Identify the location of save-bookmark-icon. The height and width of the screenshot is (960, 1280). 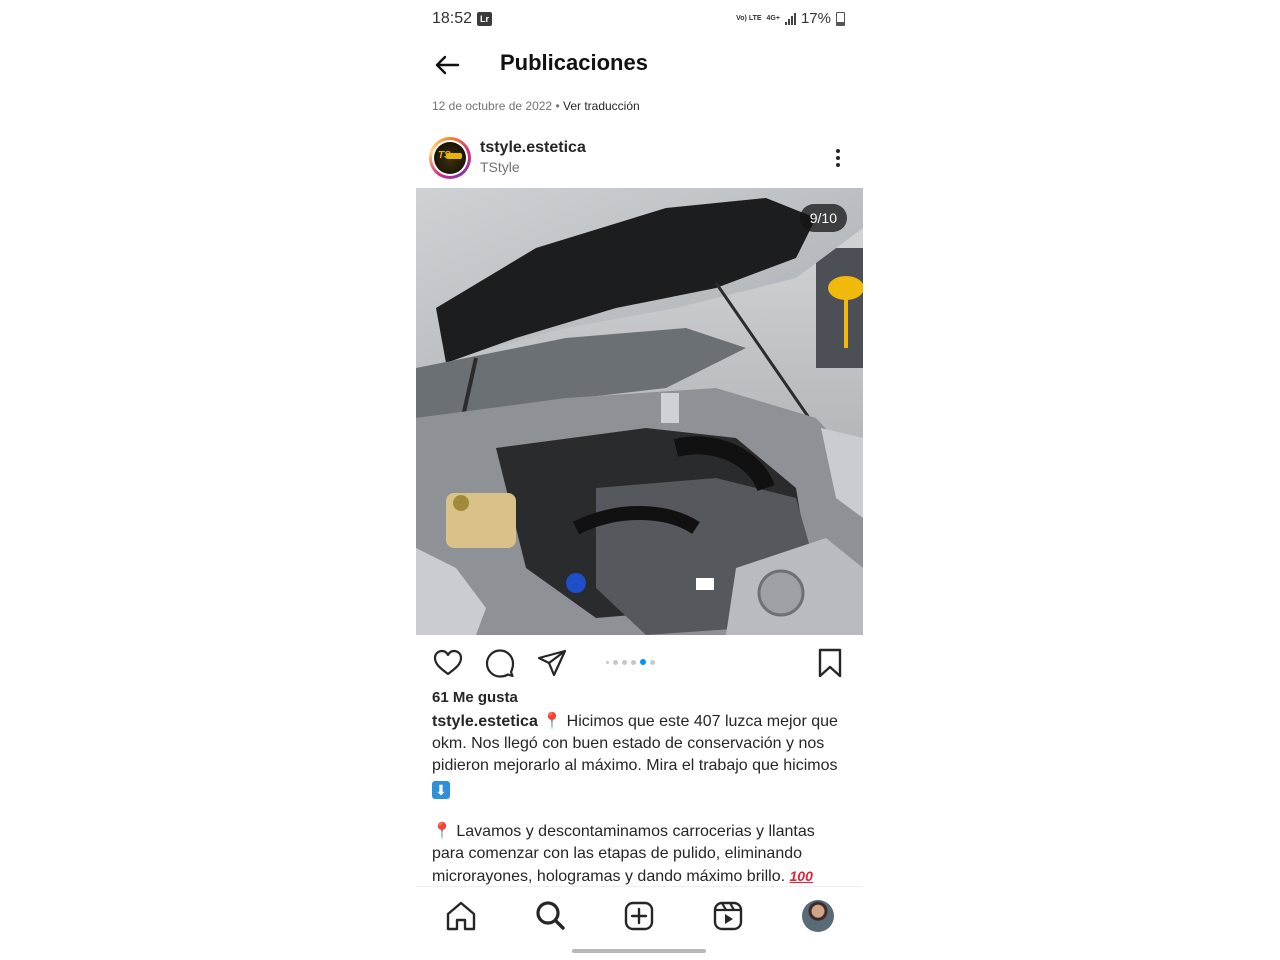
(830, 663).